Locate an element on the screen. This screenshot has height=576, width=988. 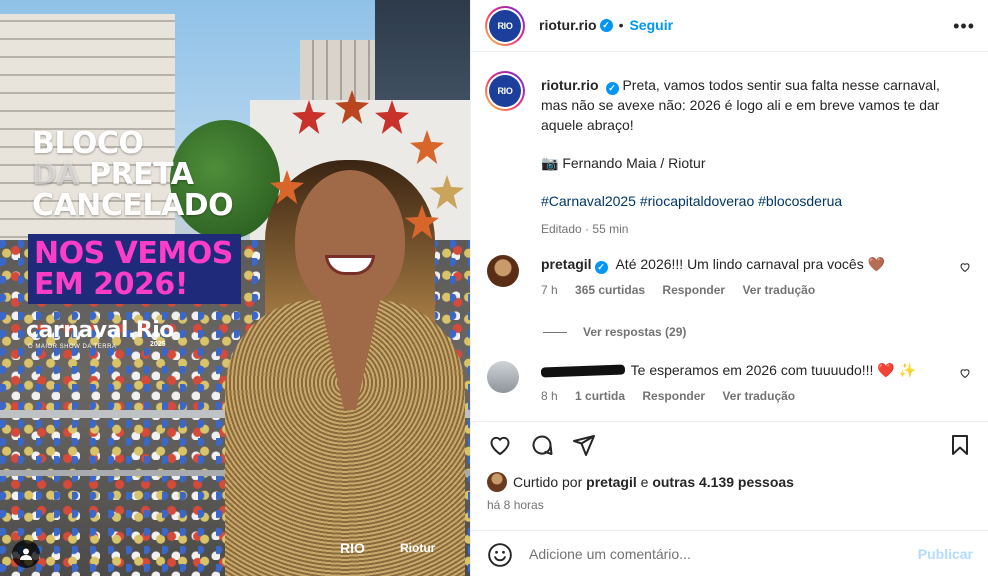
comment-text: Te esperamos em 2026 com tuuuudo!!! ❤️ ✨ is located at coordinates (773, 370).